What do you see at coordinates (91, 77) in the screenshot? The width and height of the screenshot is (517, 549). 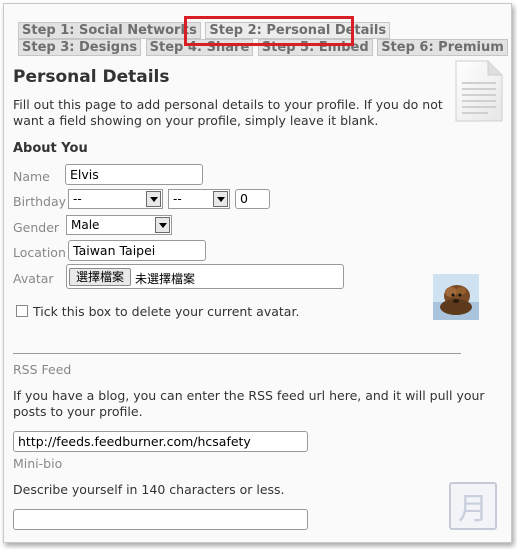 I see `page-title: Personal Details` at bounding box center [91, 77].